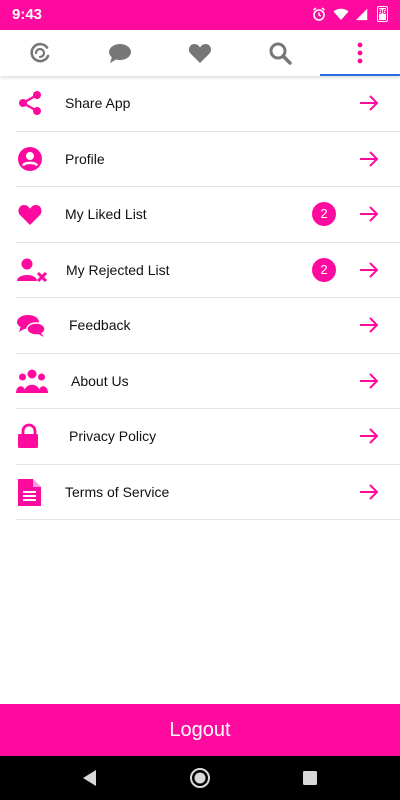  I want to click on menu-item-label: Feedback, so click(100, 325).